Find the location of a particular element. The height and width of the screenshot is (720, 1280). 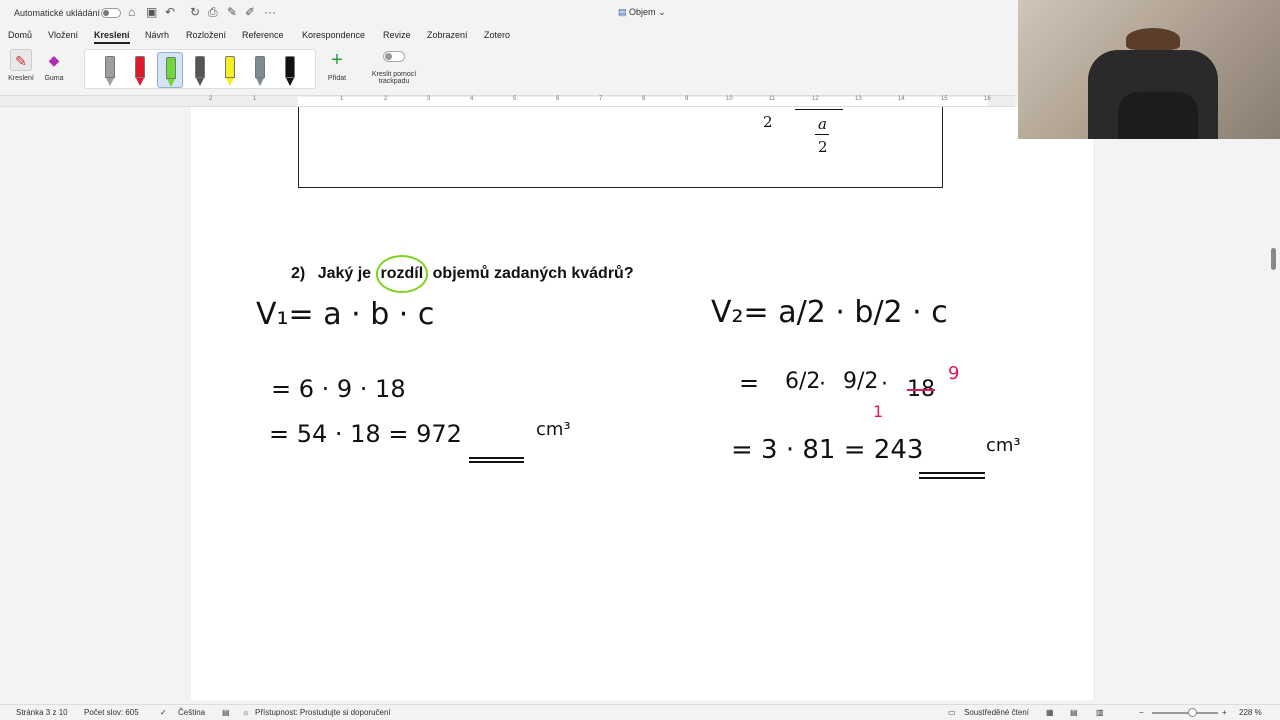

document-title-text: Objem is located at coordinates (642, 12).